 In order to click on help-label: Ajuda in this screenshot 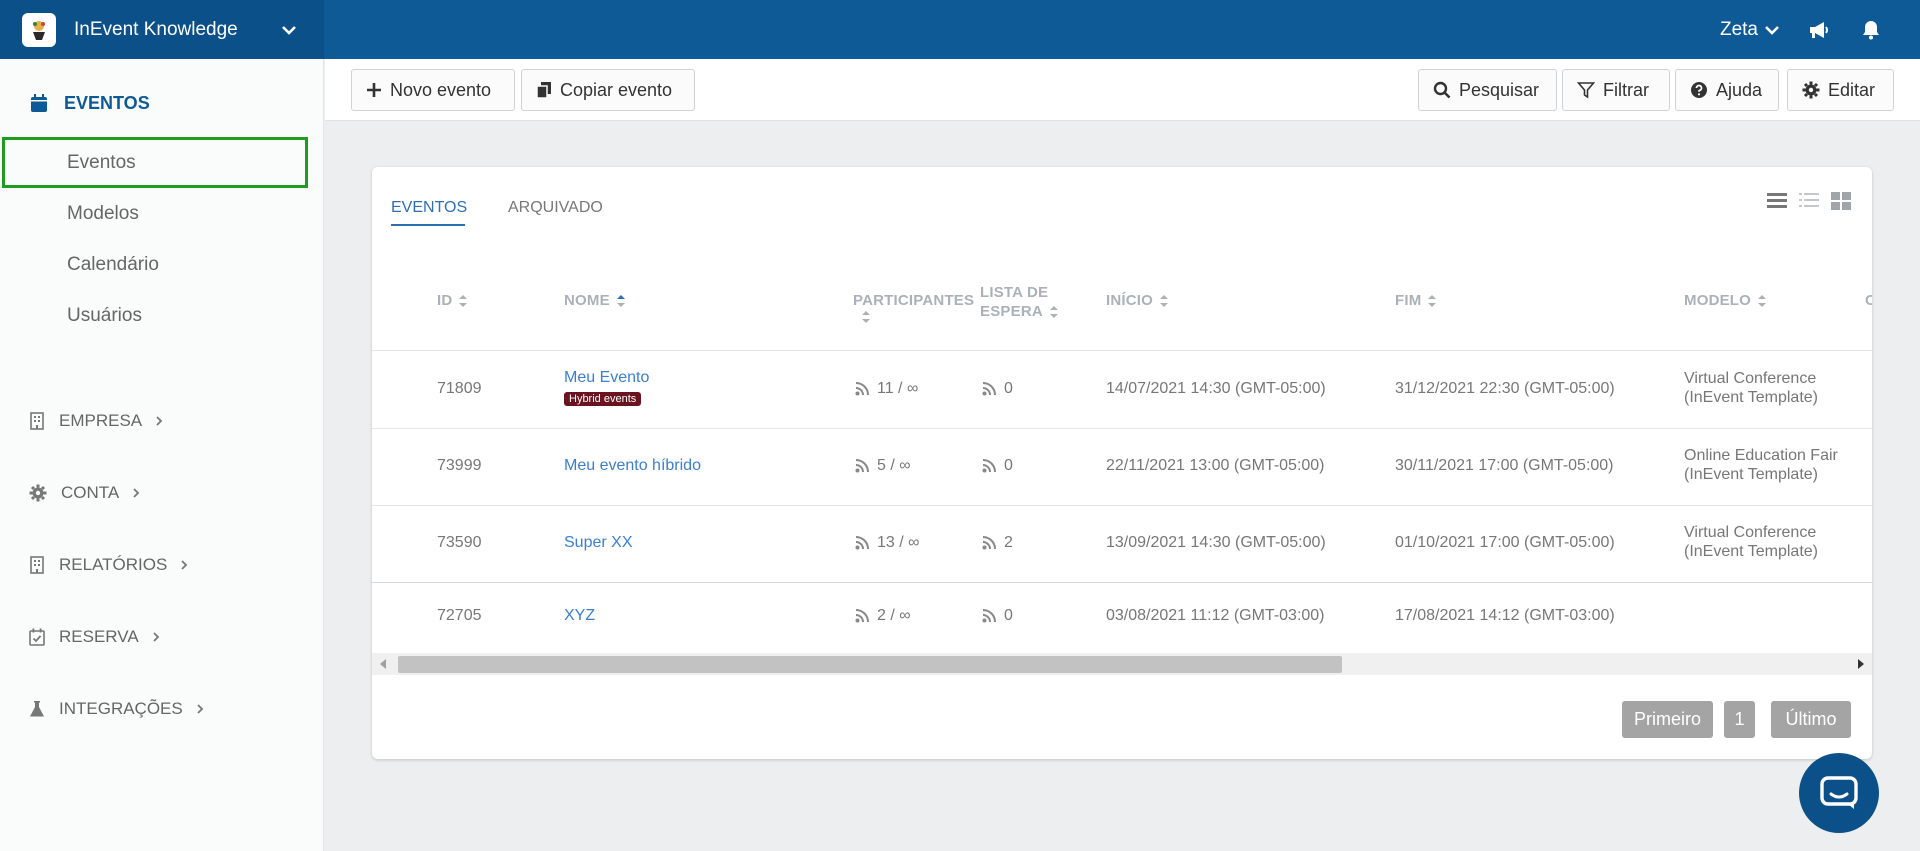, I will do `click(1739, 89)`.